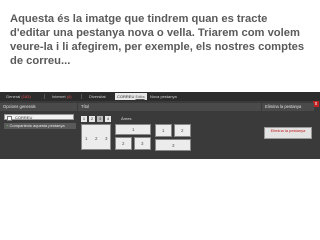 This screenshot has width=320, height=240. Describe the element at coordinates (13, 96) in the screenshot. I see `tab-label: General` at that location.